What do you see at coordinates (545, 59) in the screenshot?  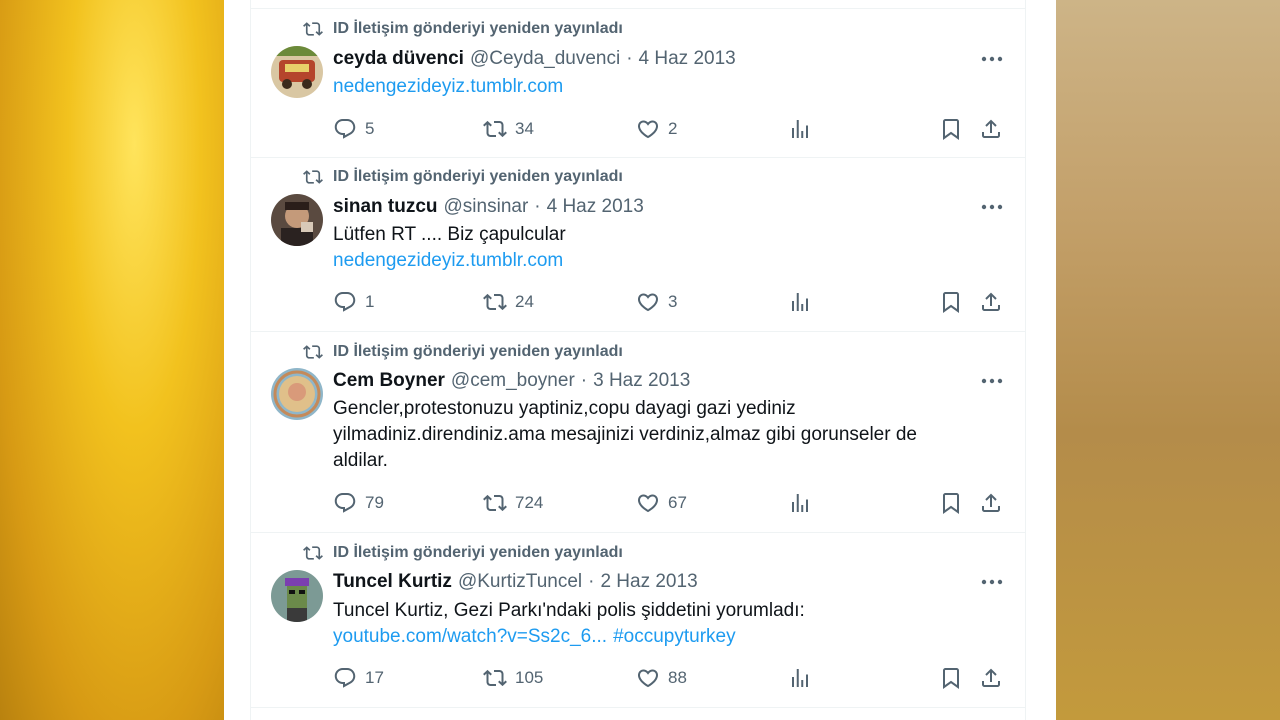 I see `author-handle: @Ceyda_duvenci` at bounding box center [545, 59].